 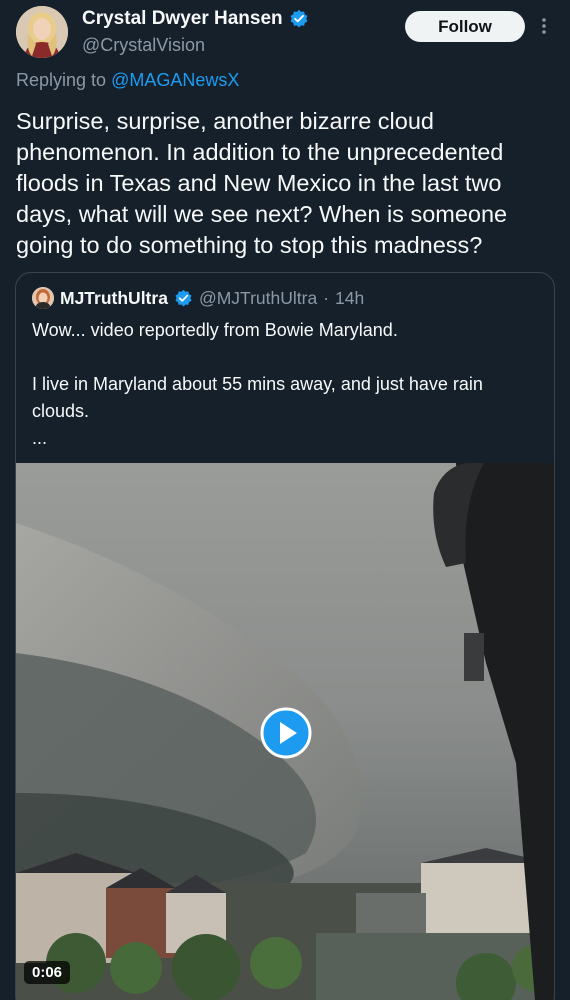 I want to click on replying-mention-link: @MAGANewsX, so click(x=175, y=80).